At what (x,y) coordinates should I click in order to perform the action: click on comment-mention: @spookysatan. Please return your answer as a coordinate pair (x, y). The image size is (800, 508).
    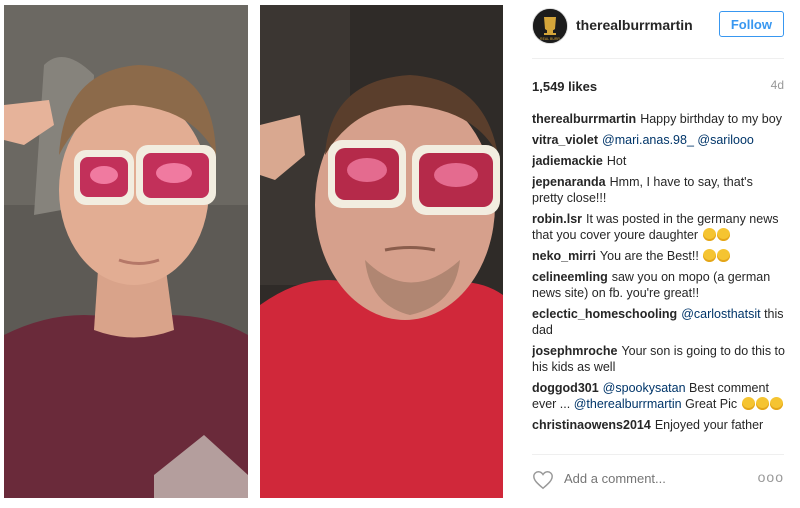
    Looking at the image, I should click on (644, 388).